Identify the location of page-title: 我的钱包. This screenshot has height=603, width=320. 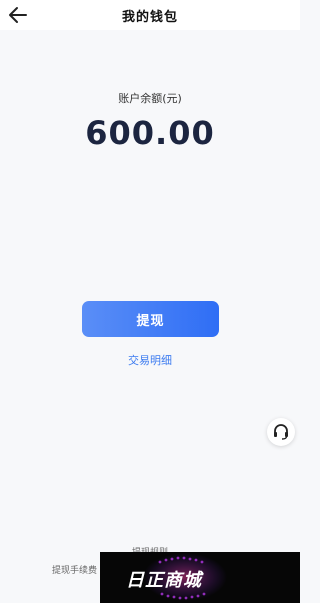
(149, 17).